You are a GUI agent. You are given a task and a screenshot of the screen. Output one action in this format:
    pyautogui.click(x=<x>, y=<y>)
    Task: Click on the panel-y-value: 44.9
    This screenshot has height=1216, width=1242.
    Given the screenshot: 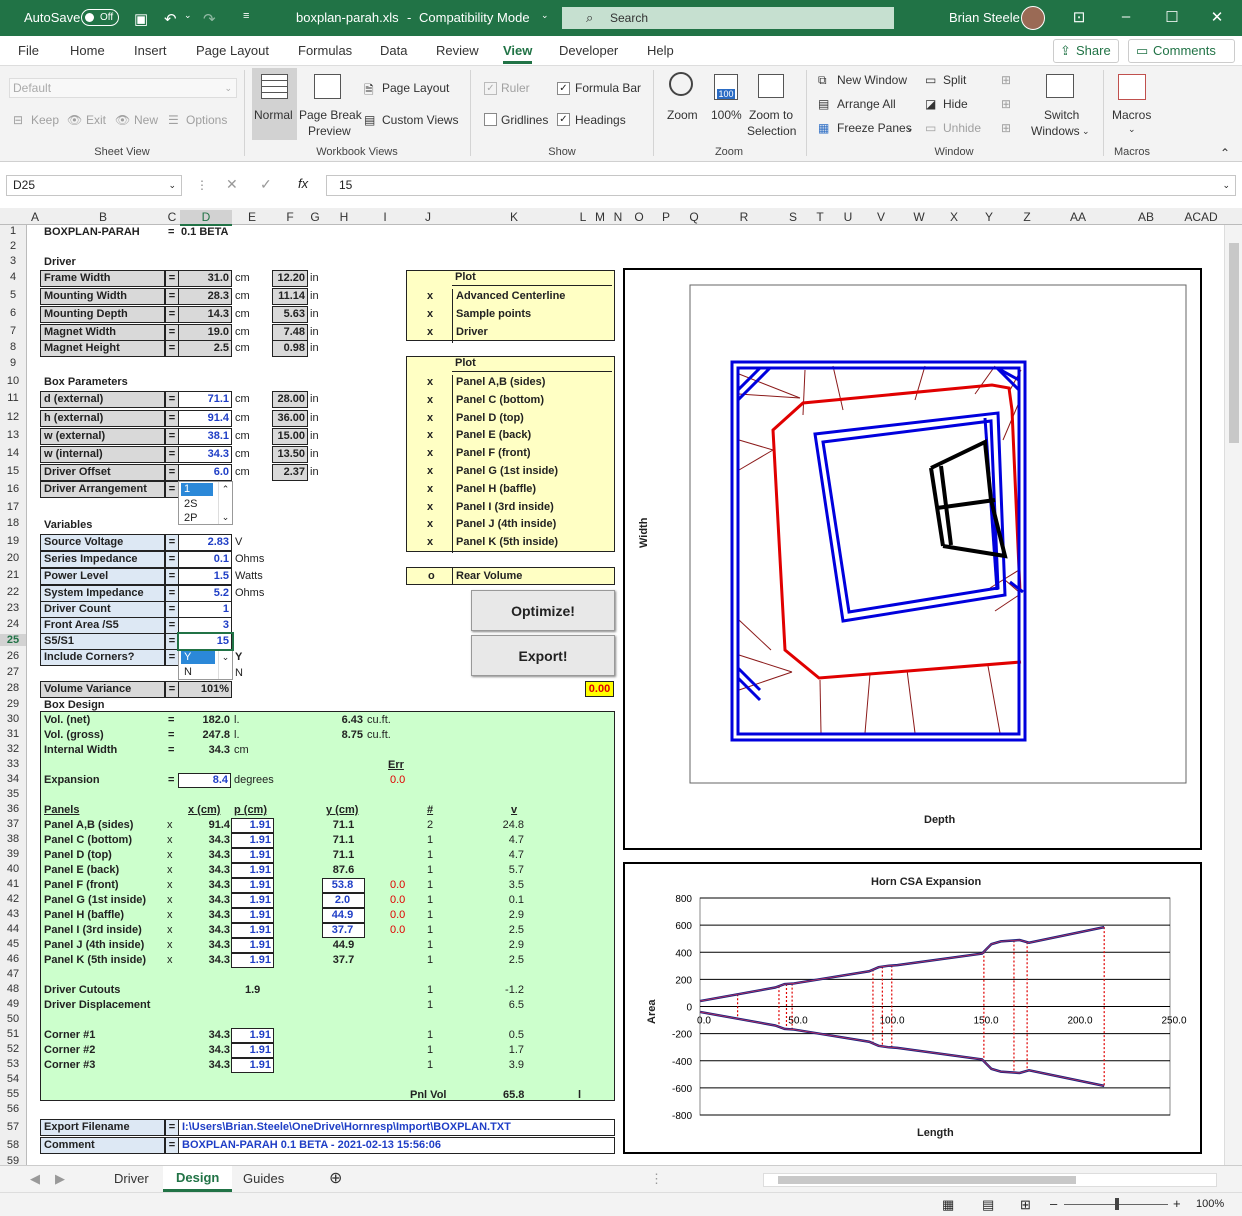 What is the action you would take?
    pyautogui.click(x=343, y=945)
    